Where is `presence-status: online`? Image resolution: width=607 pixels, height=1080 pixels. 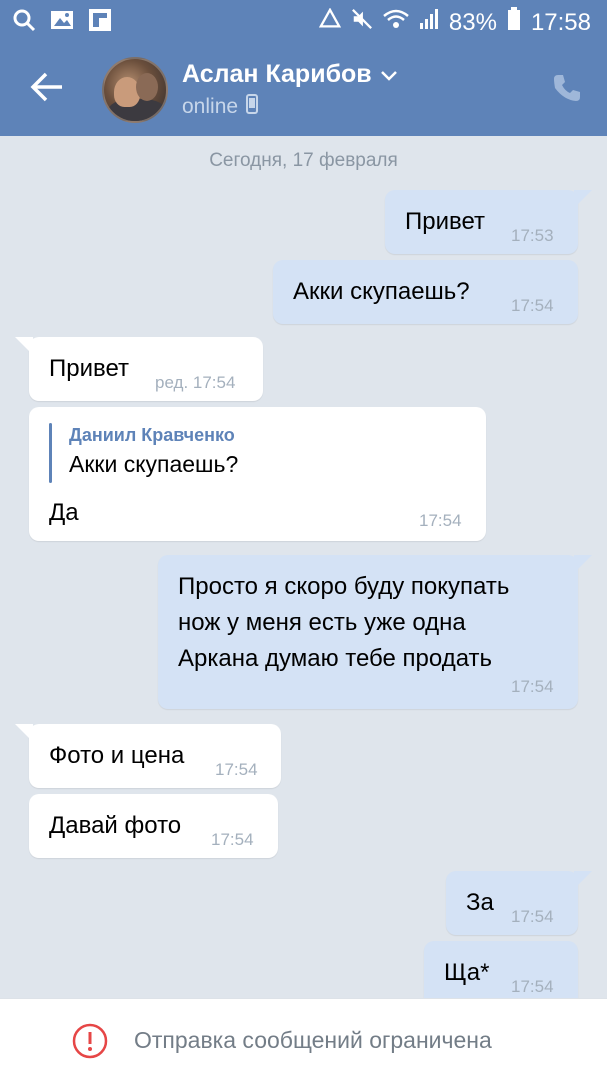 presence-status: online is located at coordinates (220, 107).